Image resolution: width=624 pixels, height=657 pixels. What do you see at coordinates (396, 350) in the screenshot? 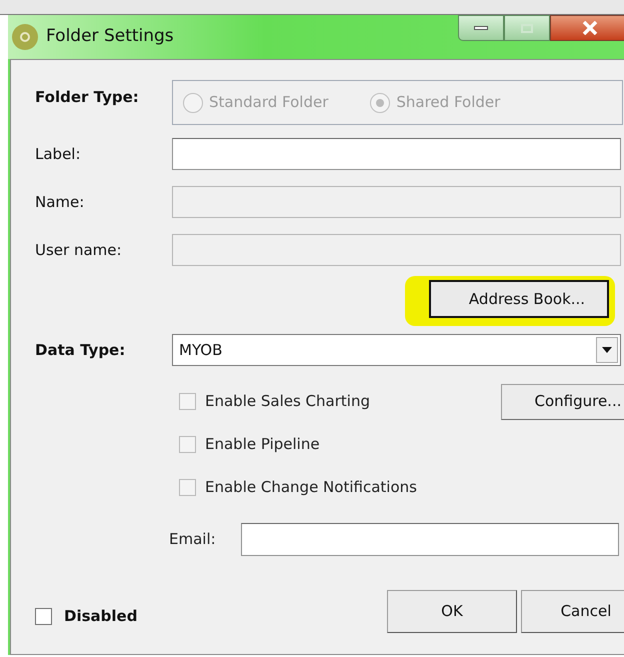
I see `data-type-dropdown: MYOB` at bounding box center [396, 350].